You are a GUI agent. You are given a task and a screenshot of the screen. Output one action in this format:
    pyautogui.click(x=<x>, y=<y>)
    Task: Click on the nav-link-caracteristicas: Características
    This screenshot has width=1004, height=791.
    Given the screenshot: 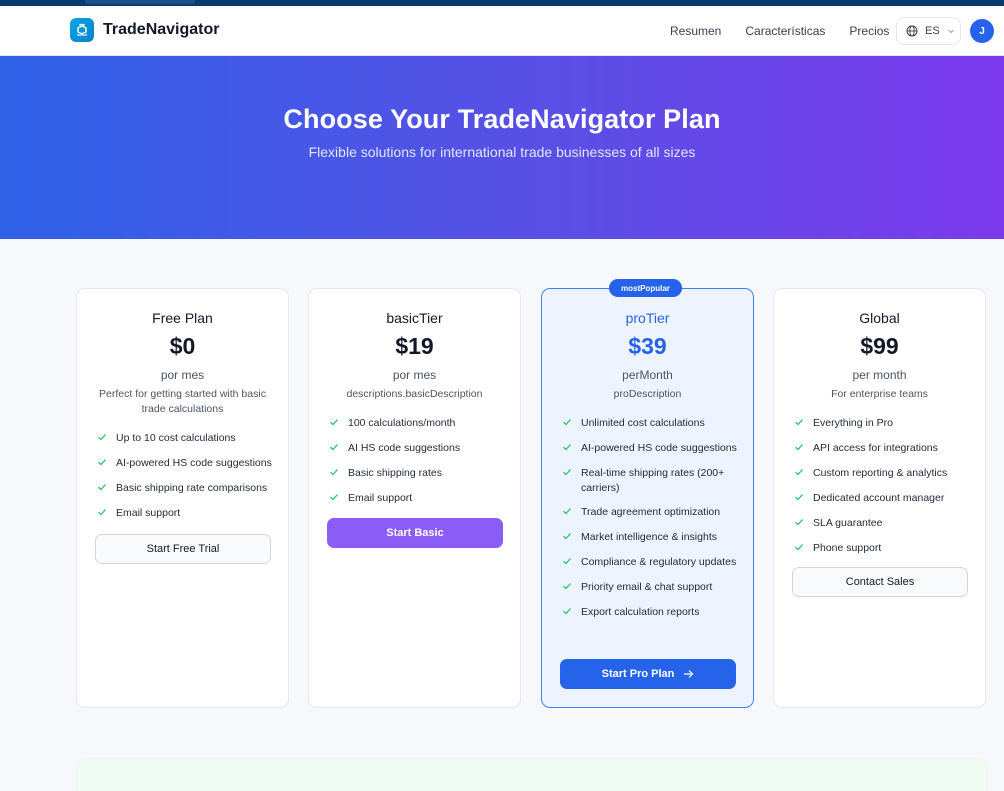 What is the action you would take?
    pyautogui.click(x=785, y=31)
    